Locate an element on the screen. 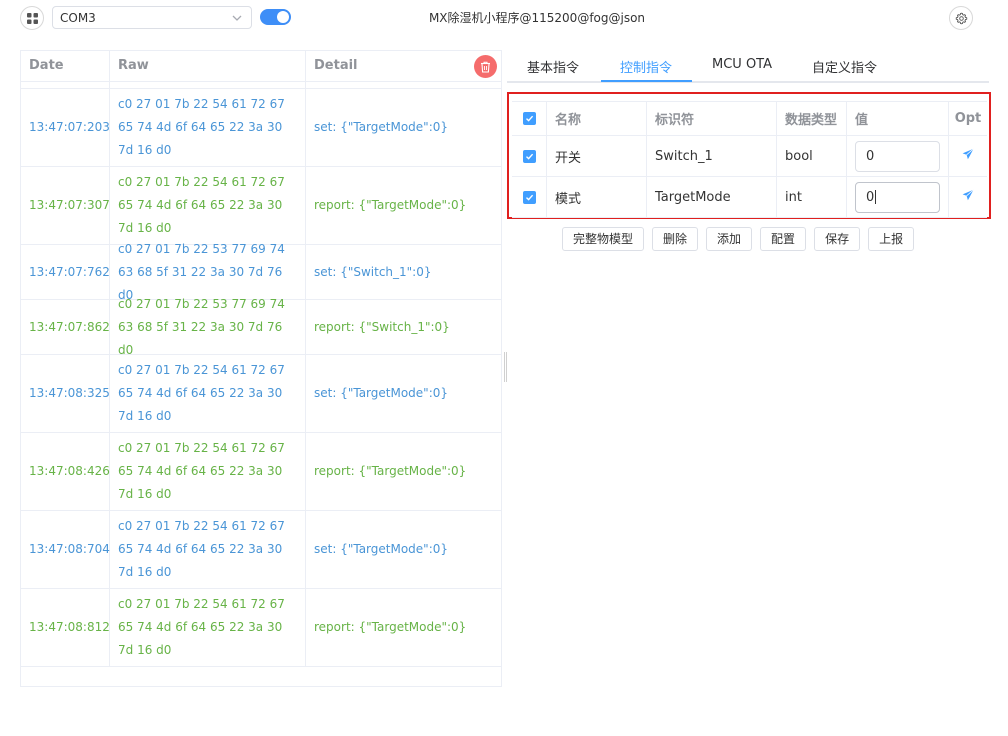 The width and height of the screenshot is (1008, 736). header: COM3 MX除湿机小程序@115200@fog@json is located at coordinates (504, 18).